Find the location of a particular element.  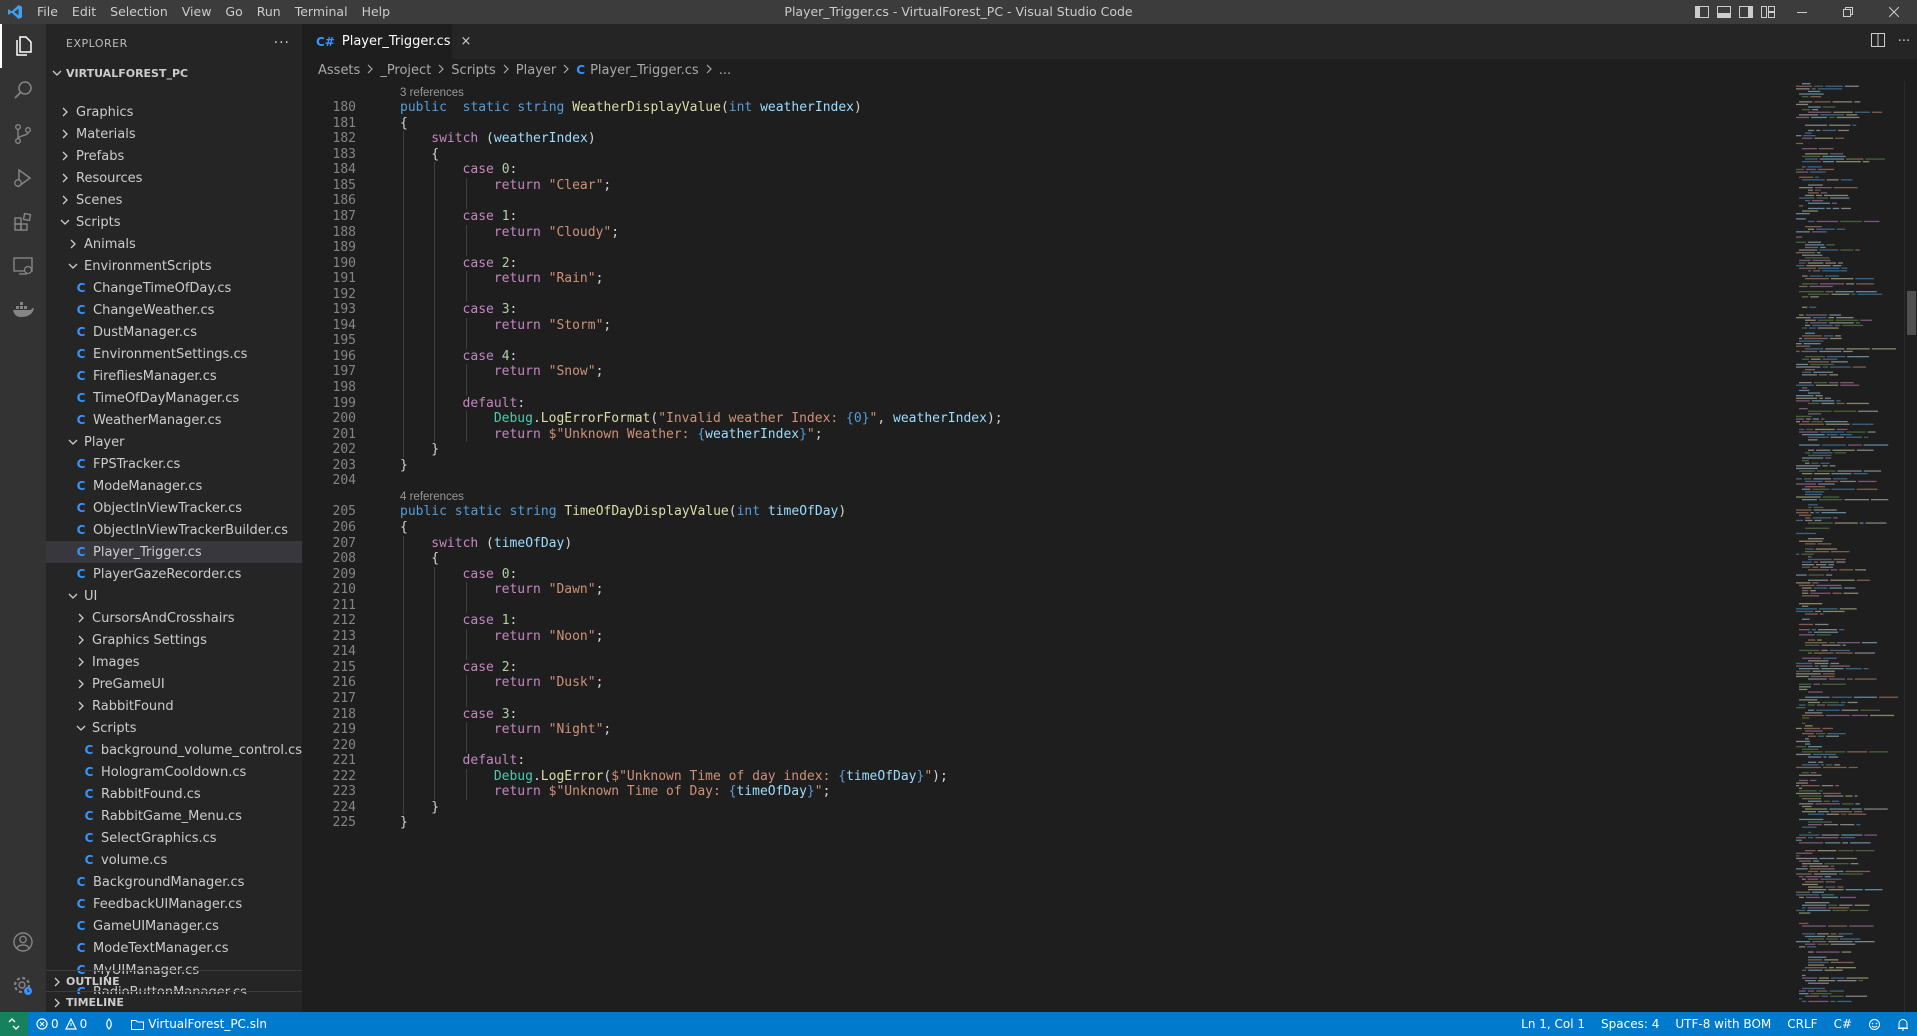

toggle-panel-icon is located at coordinates (1724, 12).